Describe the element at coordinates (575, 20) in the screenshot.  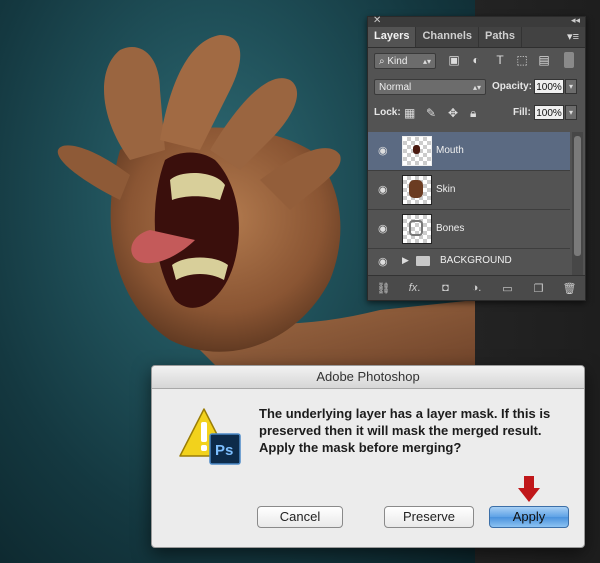
I see `collapse-icon: ◂◂` at that location.